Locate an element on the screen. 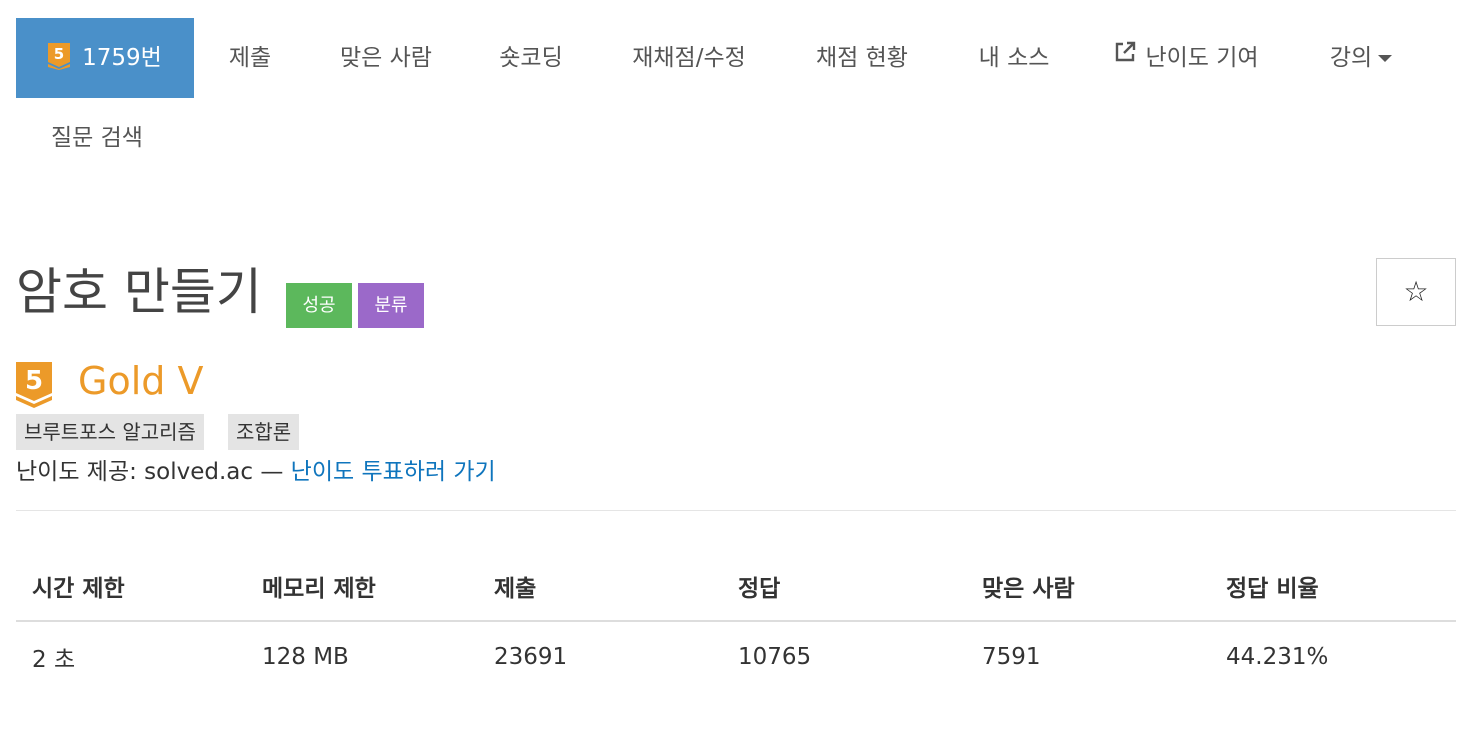 This screenshot has width=1478, height=736. cell-accept-ratio: 44.231% is located at coordinates (1277, 657).